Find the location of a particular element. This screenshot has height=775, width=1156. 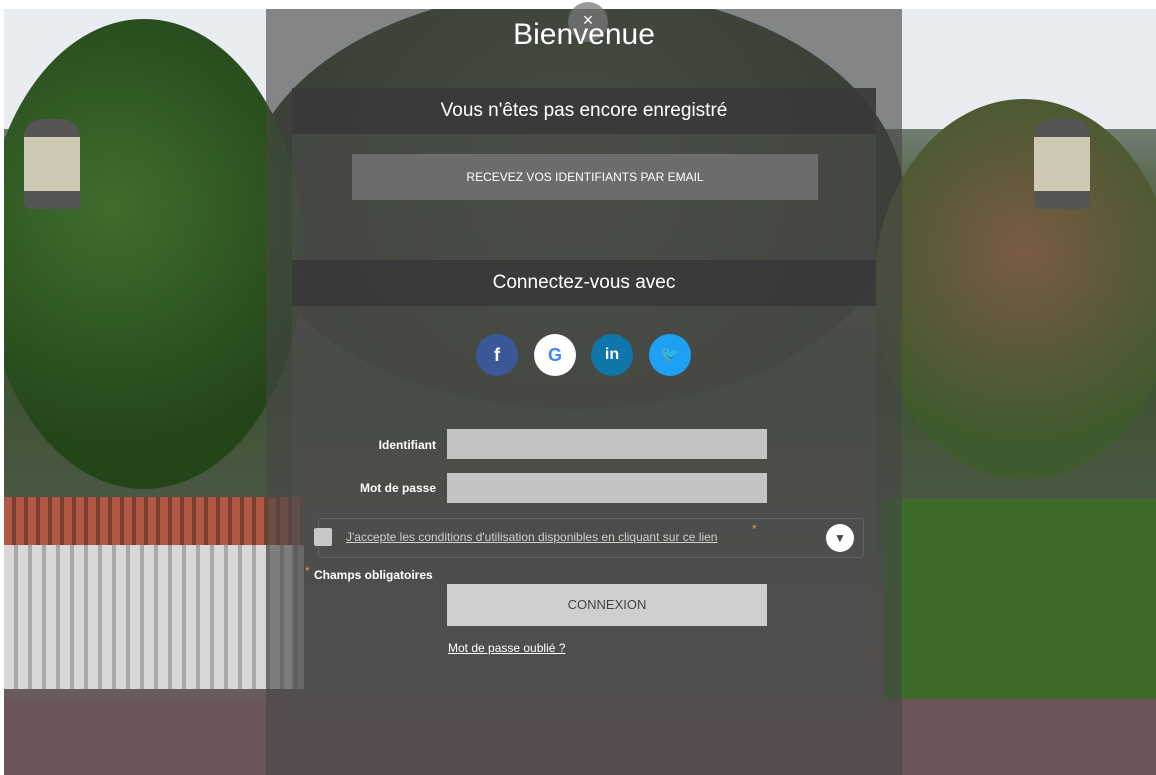

forgot-password-link: Mot de passe oublié ? is located at coordinates (506, 648).